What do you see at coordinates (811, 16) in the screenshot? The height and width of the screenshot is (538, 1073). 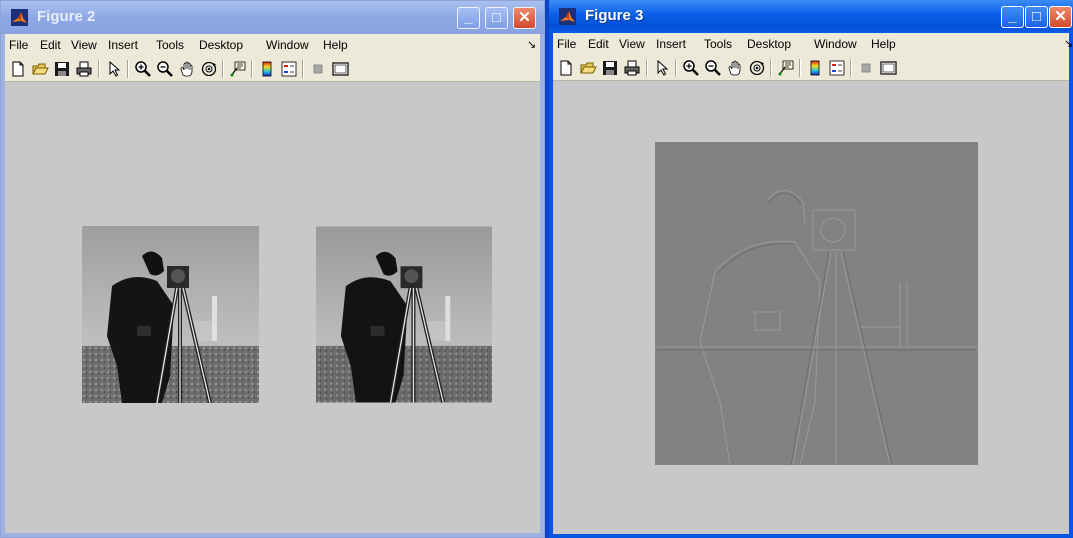 I see `figure-3-titlebar: Figure 3 _ □ ✕` at bounding box center [811, 16].